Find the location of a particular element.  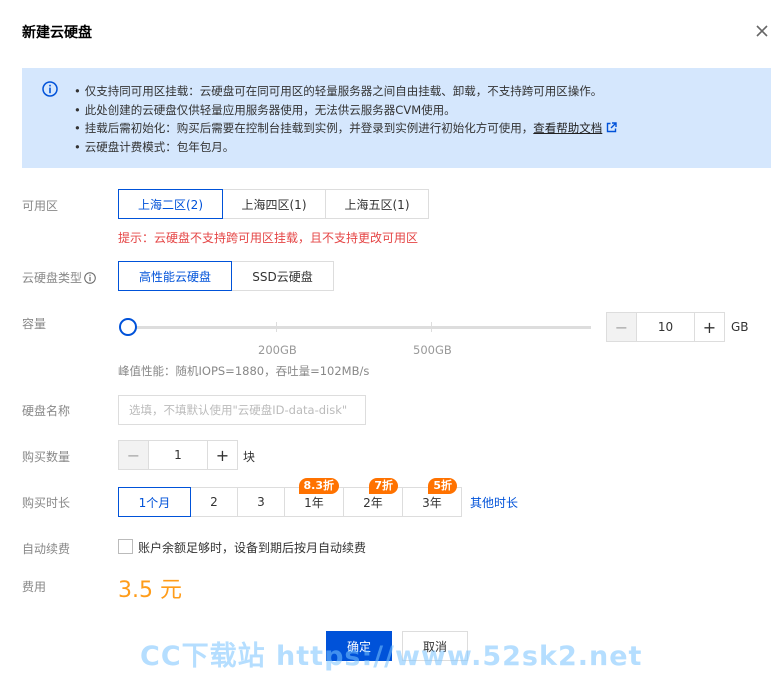

notice-item: • 此处创建的云硬盘仅供轻量应用服务器使用，无法供云服务器CVM使用。 is located at coordinates (265, 109).